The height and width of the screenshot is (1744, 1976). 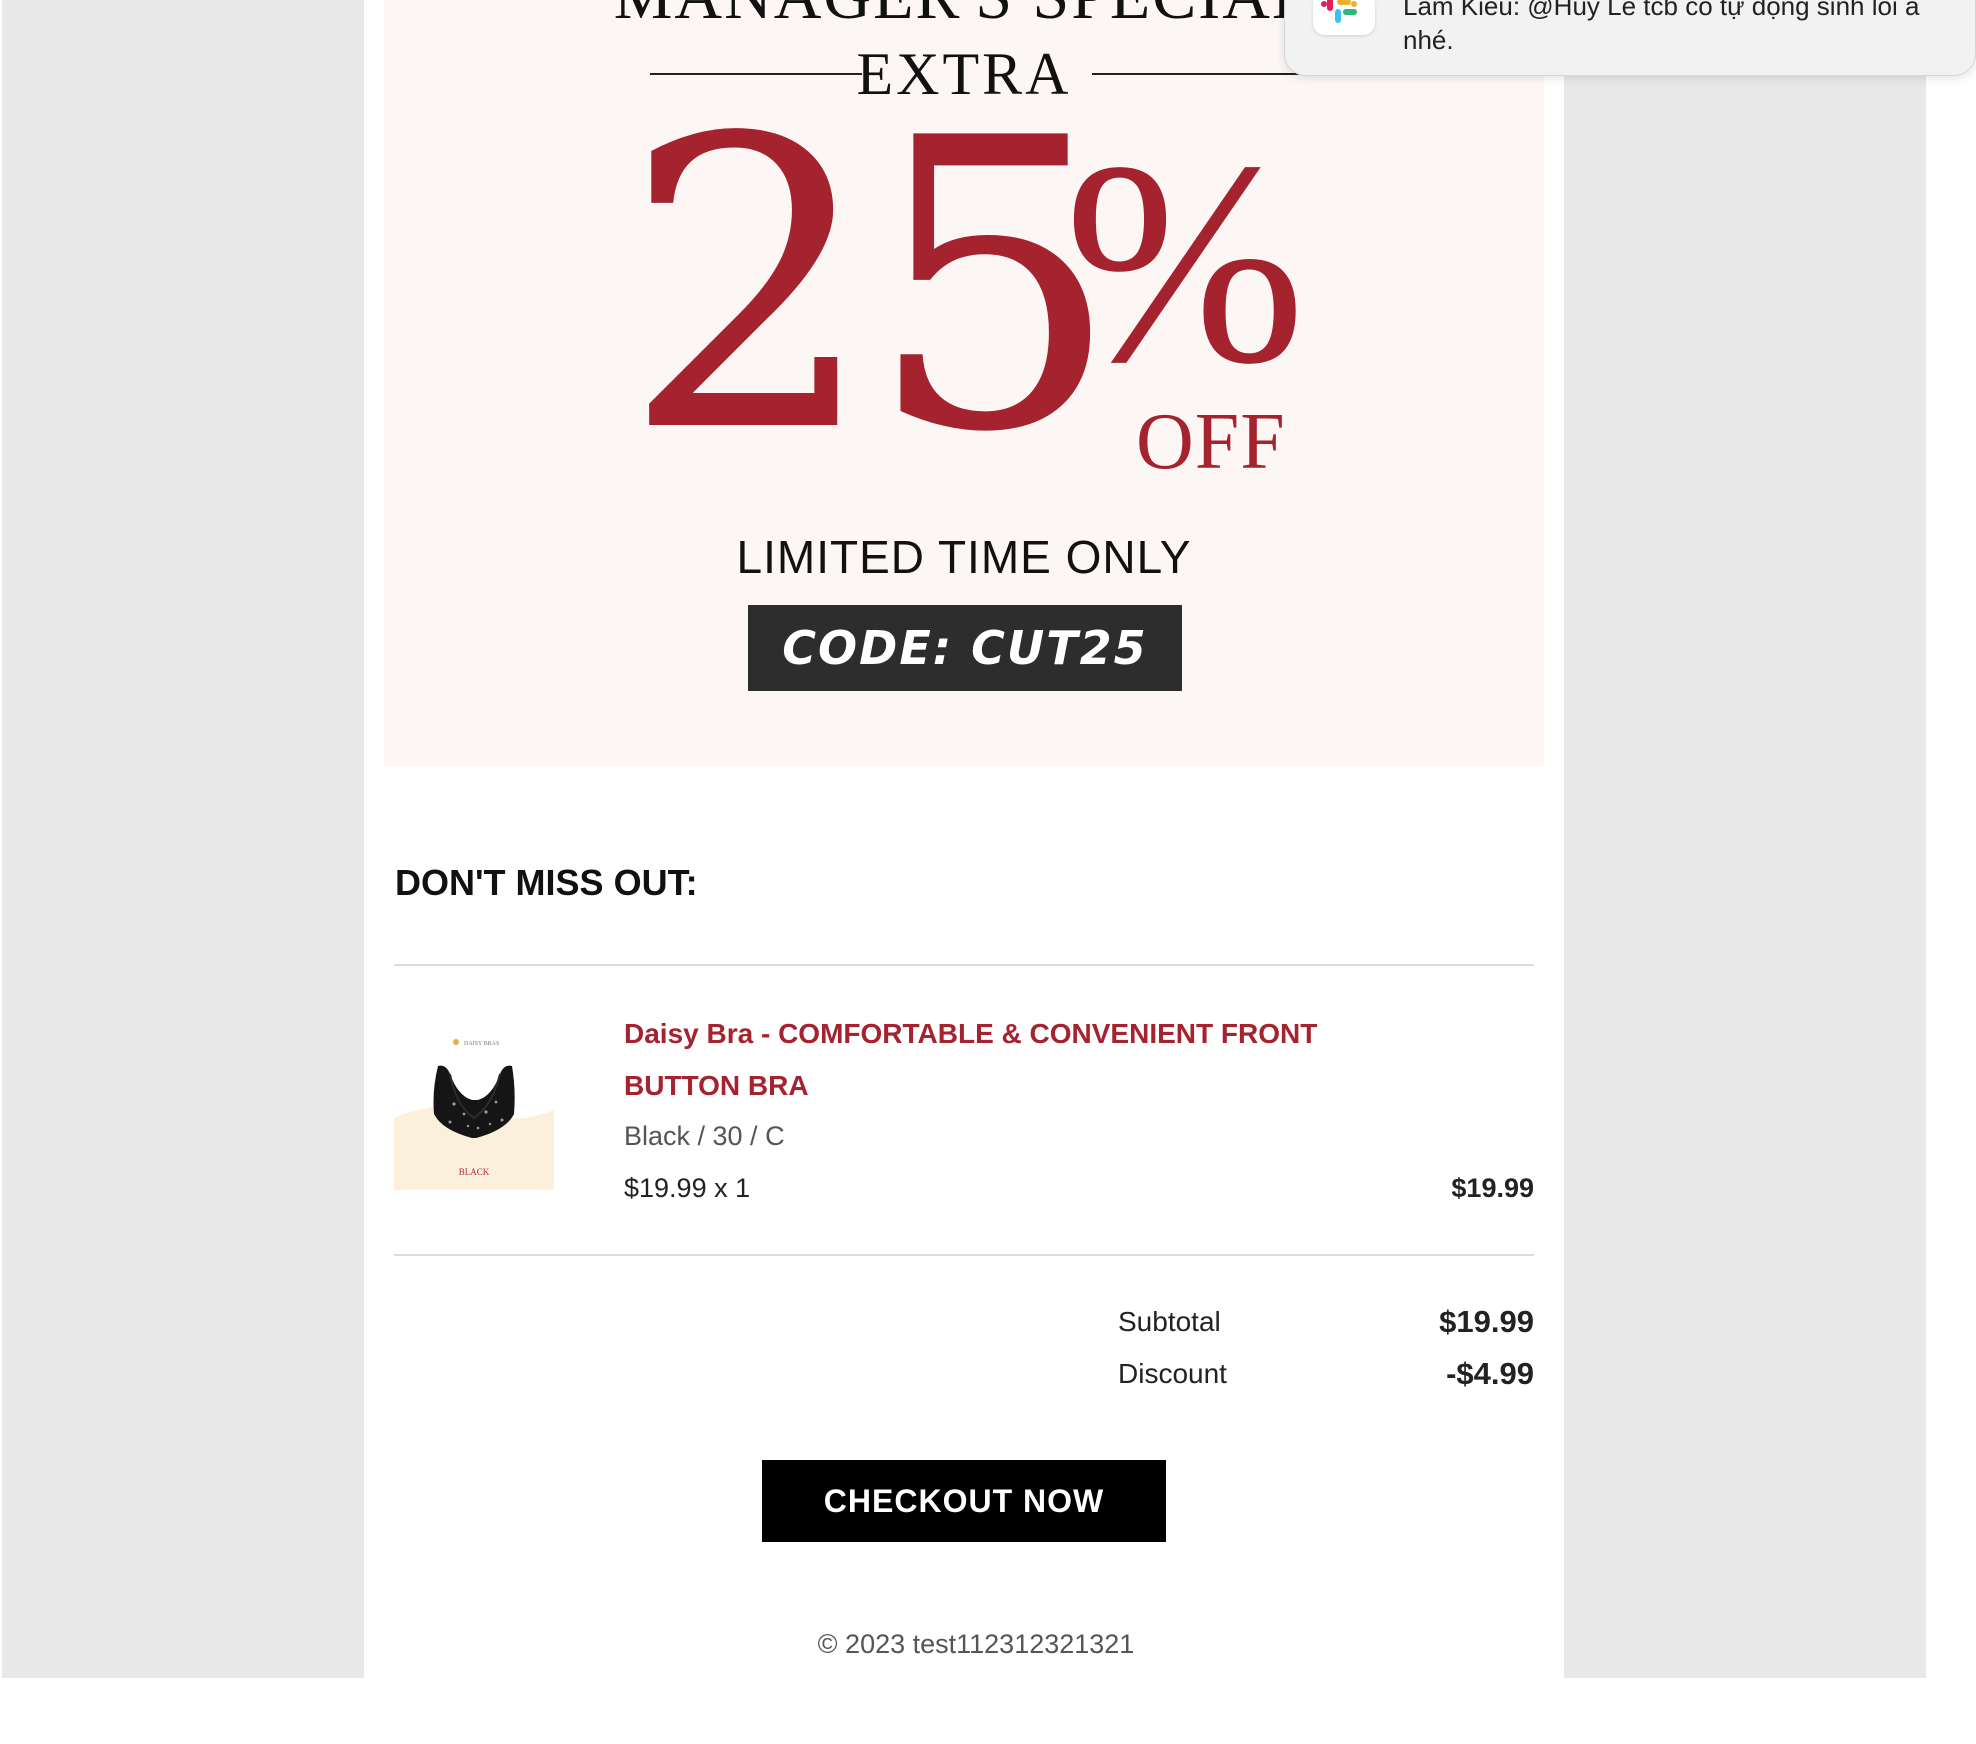 I want to click on bra-product-image: DAISY BRAS BLACK, so click(x=474, y=1110).